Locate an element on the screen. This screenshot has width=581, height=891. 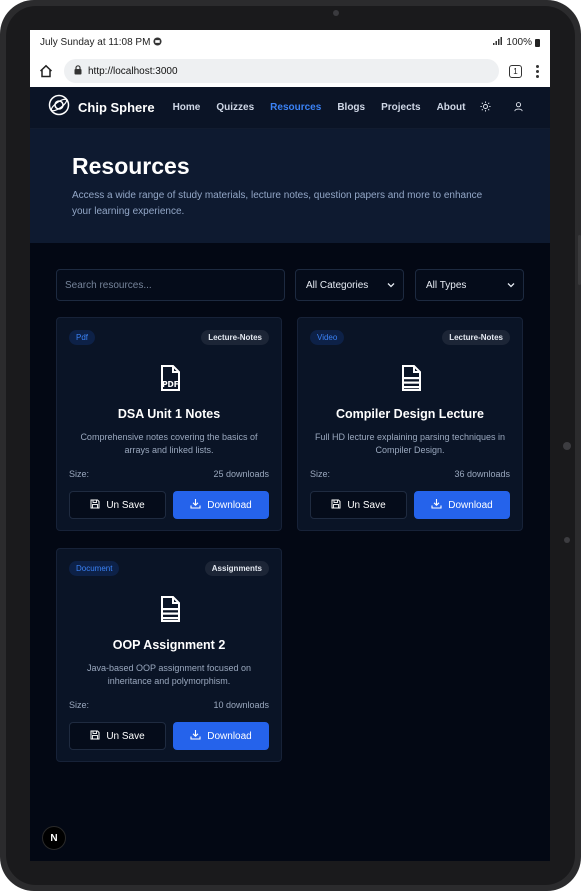
nav-home: Home is located at coordinates (187, 107).